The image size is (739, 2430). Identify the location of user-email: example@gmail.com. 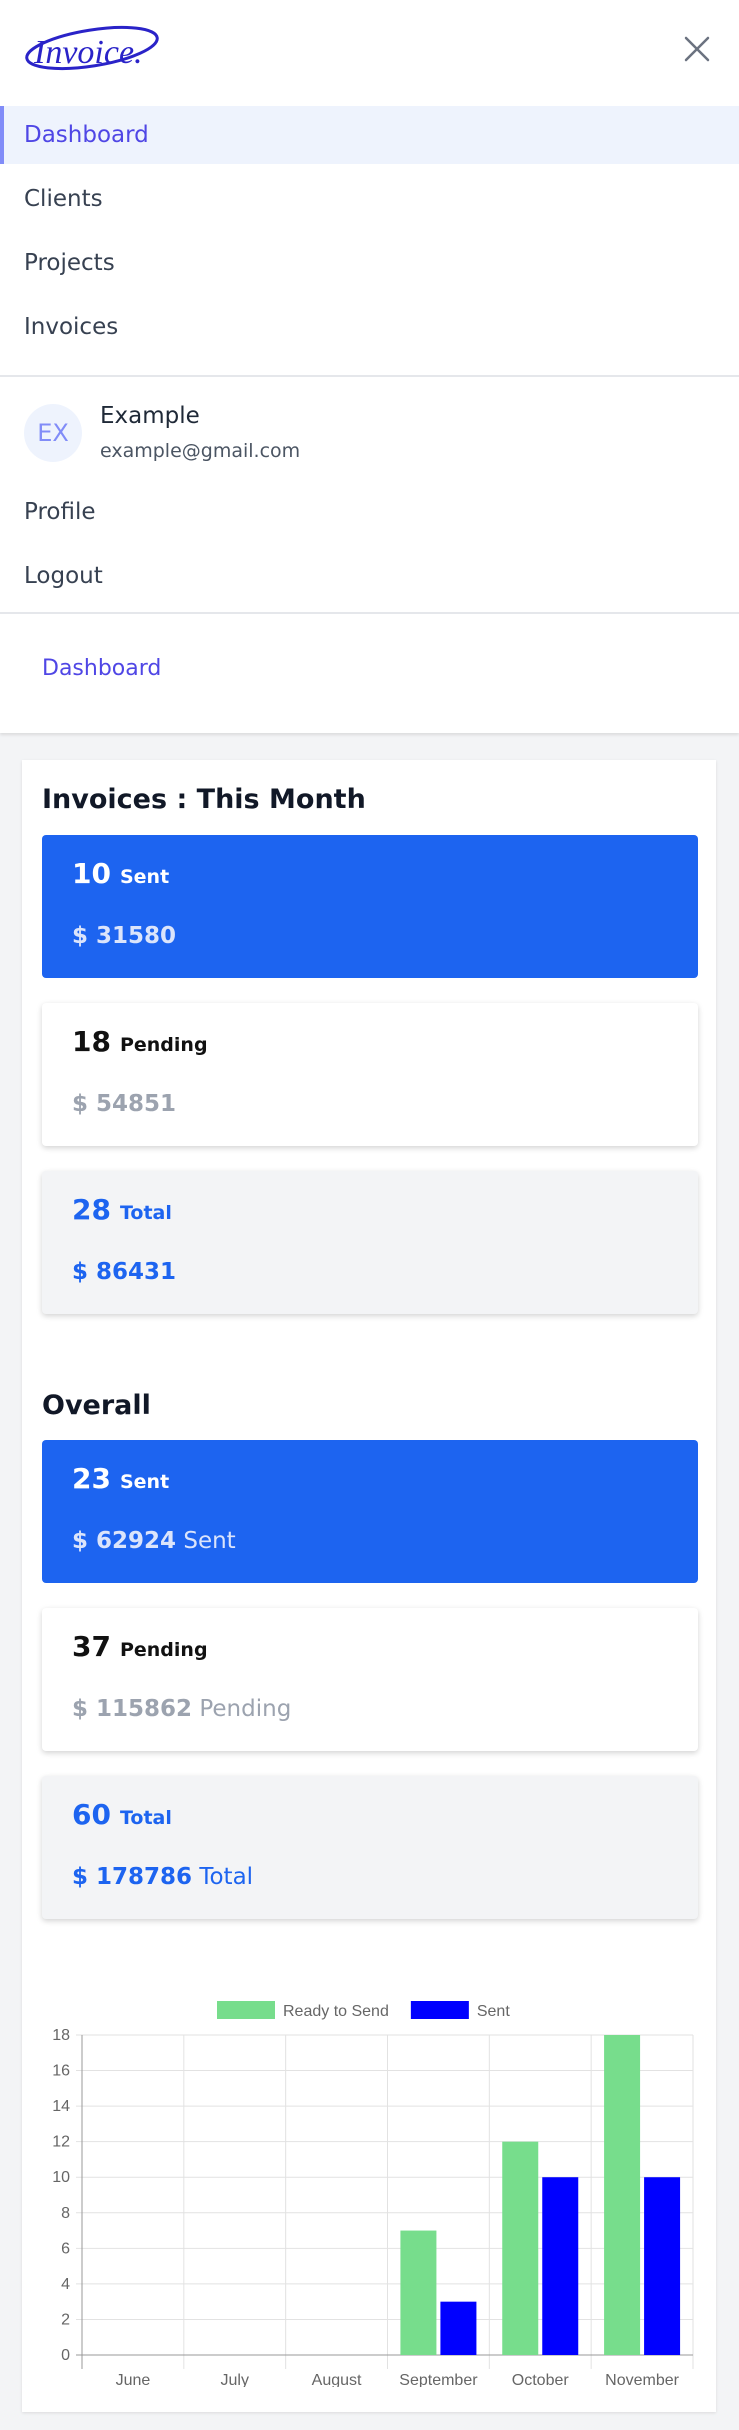
(200, 451).